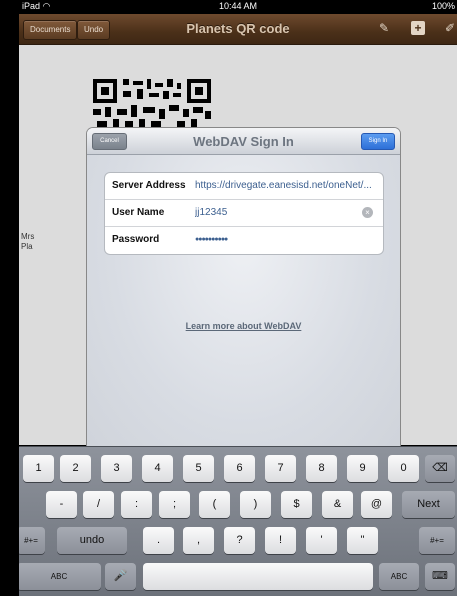  I want to click on key-3: 3, so click(116, 468).